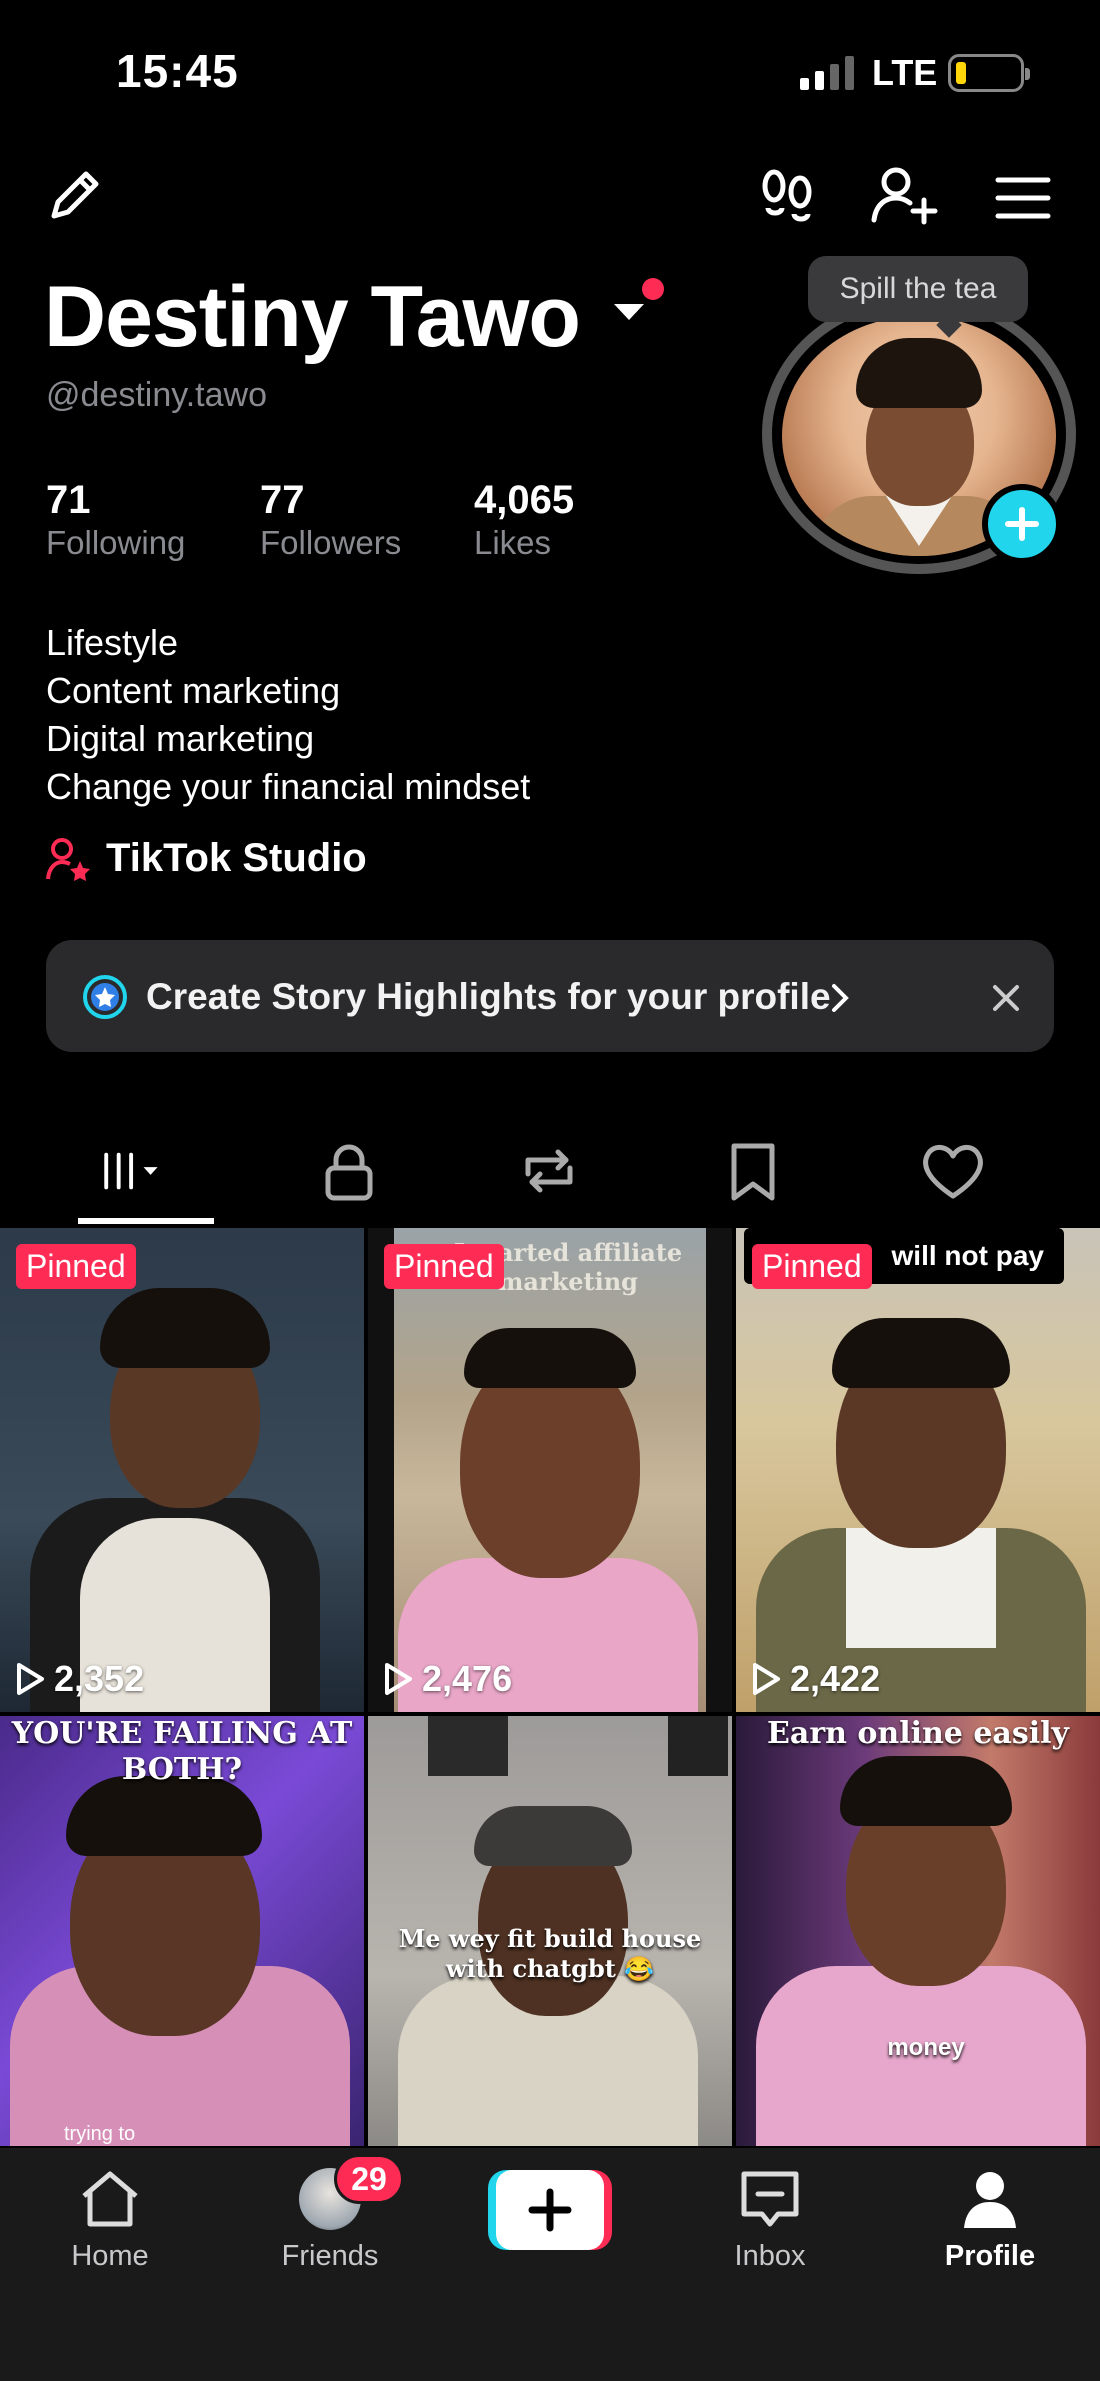 The height and width of the screenshot is (2381, 1100). I want to click on video-caption: Earn online easily, so click(918, 1733).